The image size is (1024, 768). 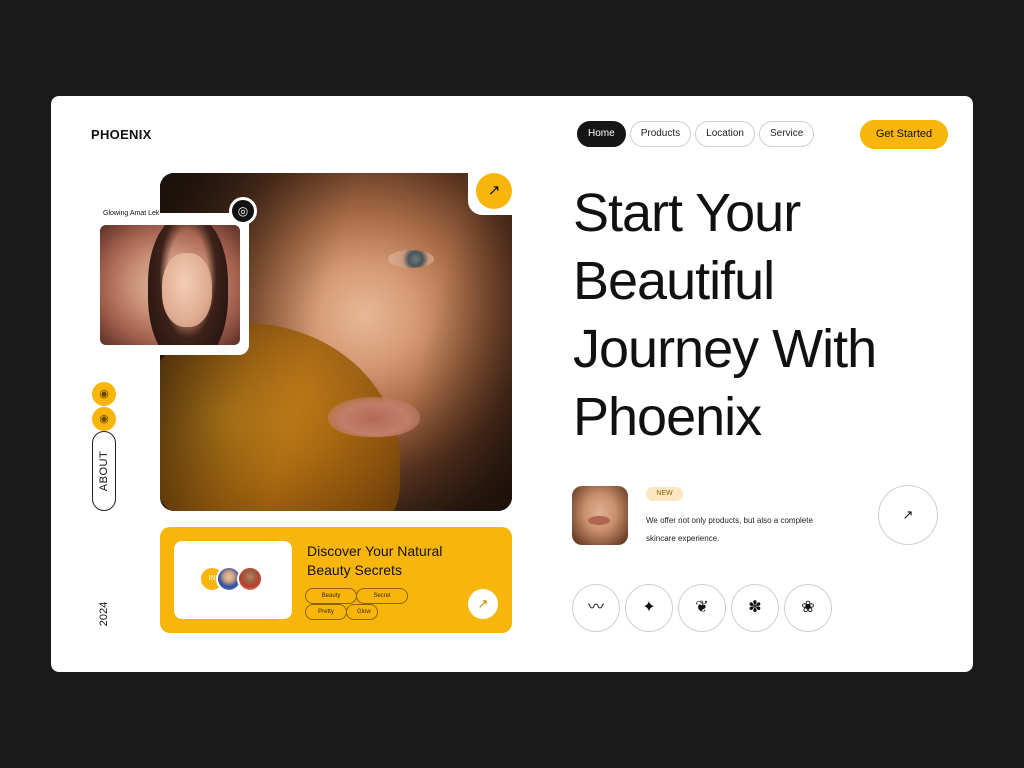 I want to click on tag-glow: Glow, so click(x=362, y=612).